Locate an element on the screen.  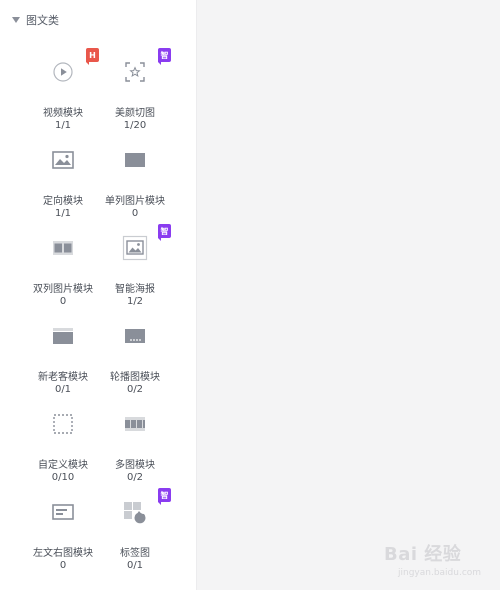
tile-label: 多图模块 is located at coordinates (135, 465).